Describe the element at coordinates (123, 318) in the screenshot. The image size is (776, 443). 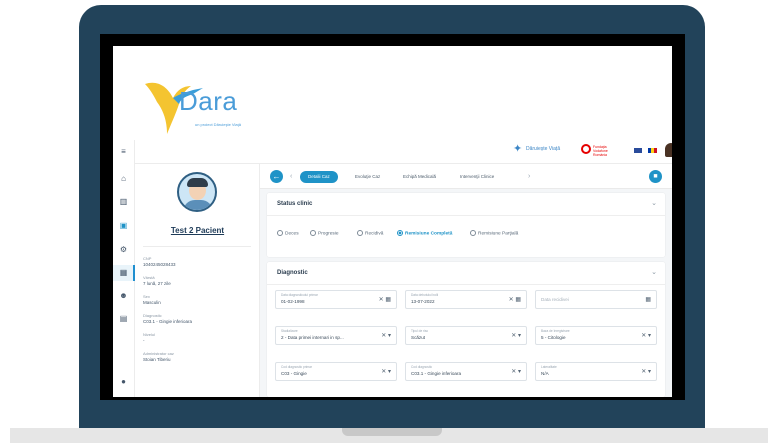
I see `document-icon: ▤` at that location.